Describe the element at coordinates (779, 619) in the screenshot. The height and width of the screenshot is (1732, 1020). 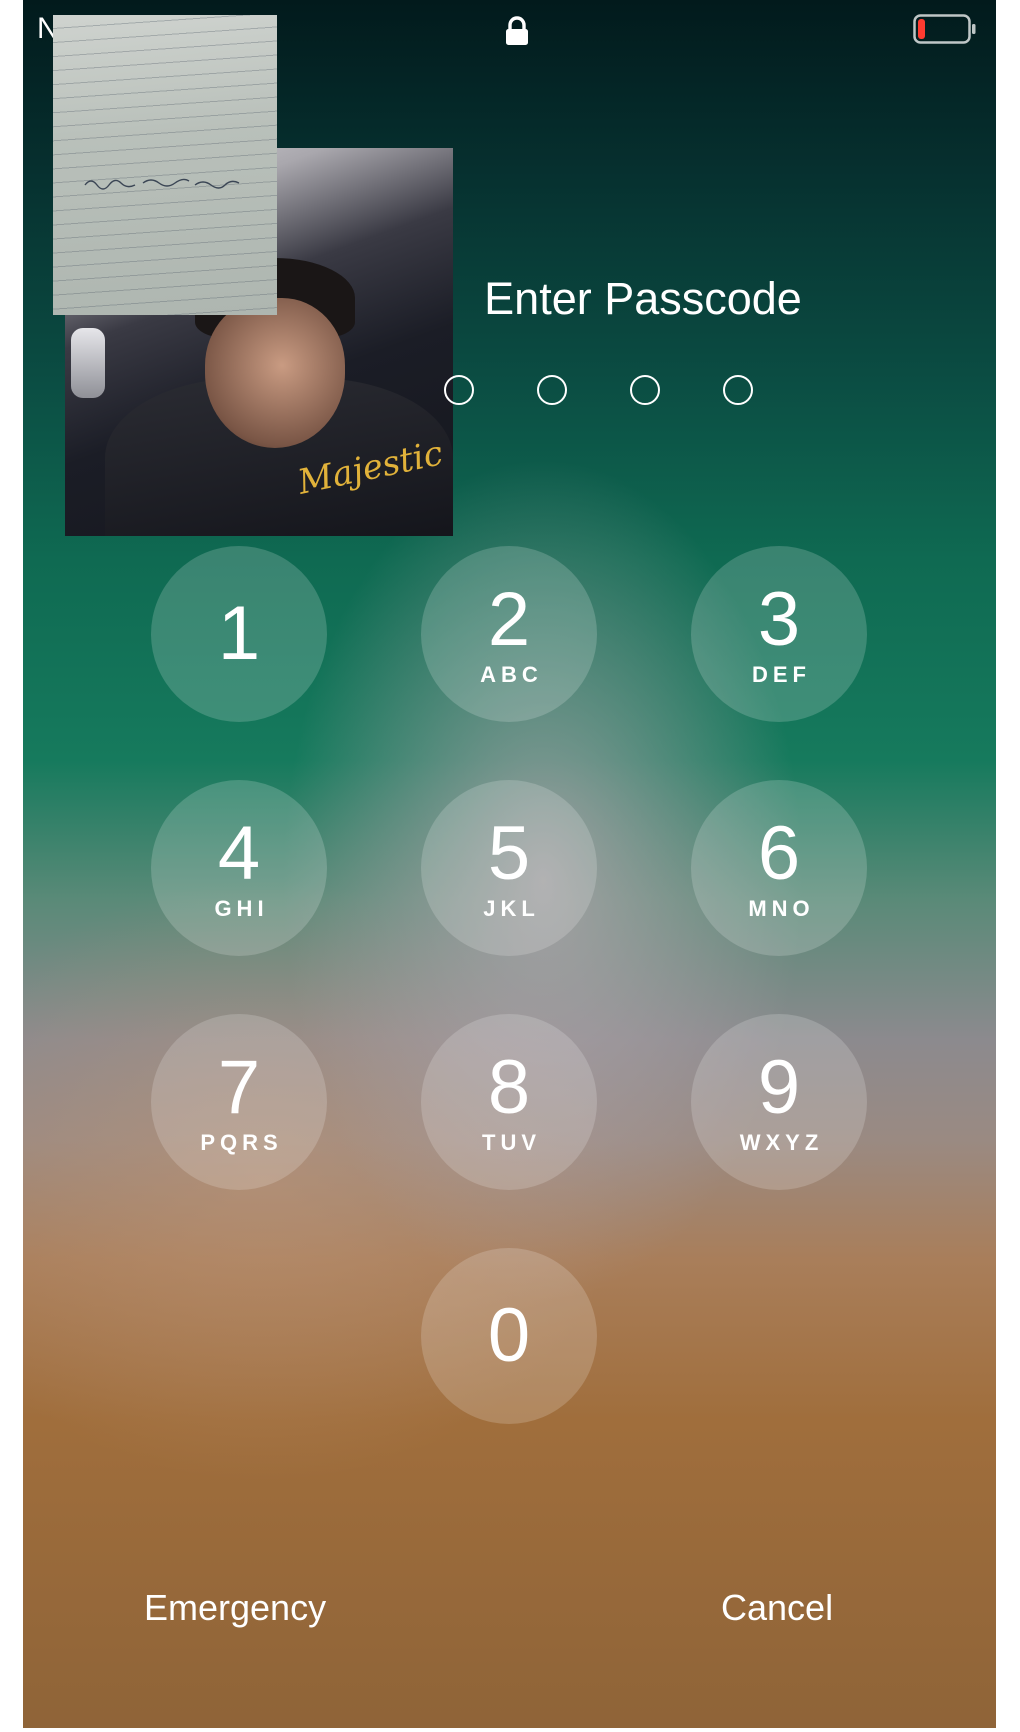
I see `key-digit: 3` at that location.